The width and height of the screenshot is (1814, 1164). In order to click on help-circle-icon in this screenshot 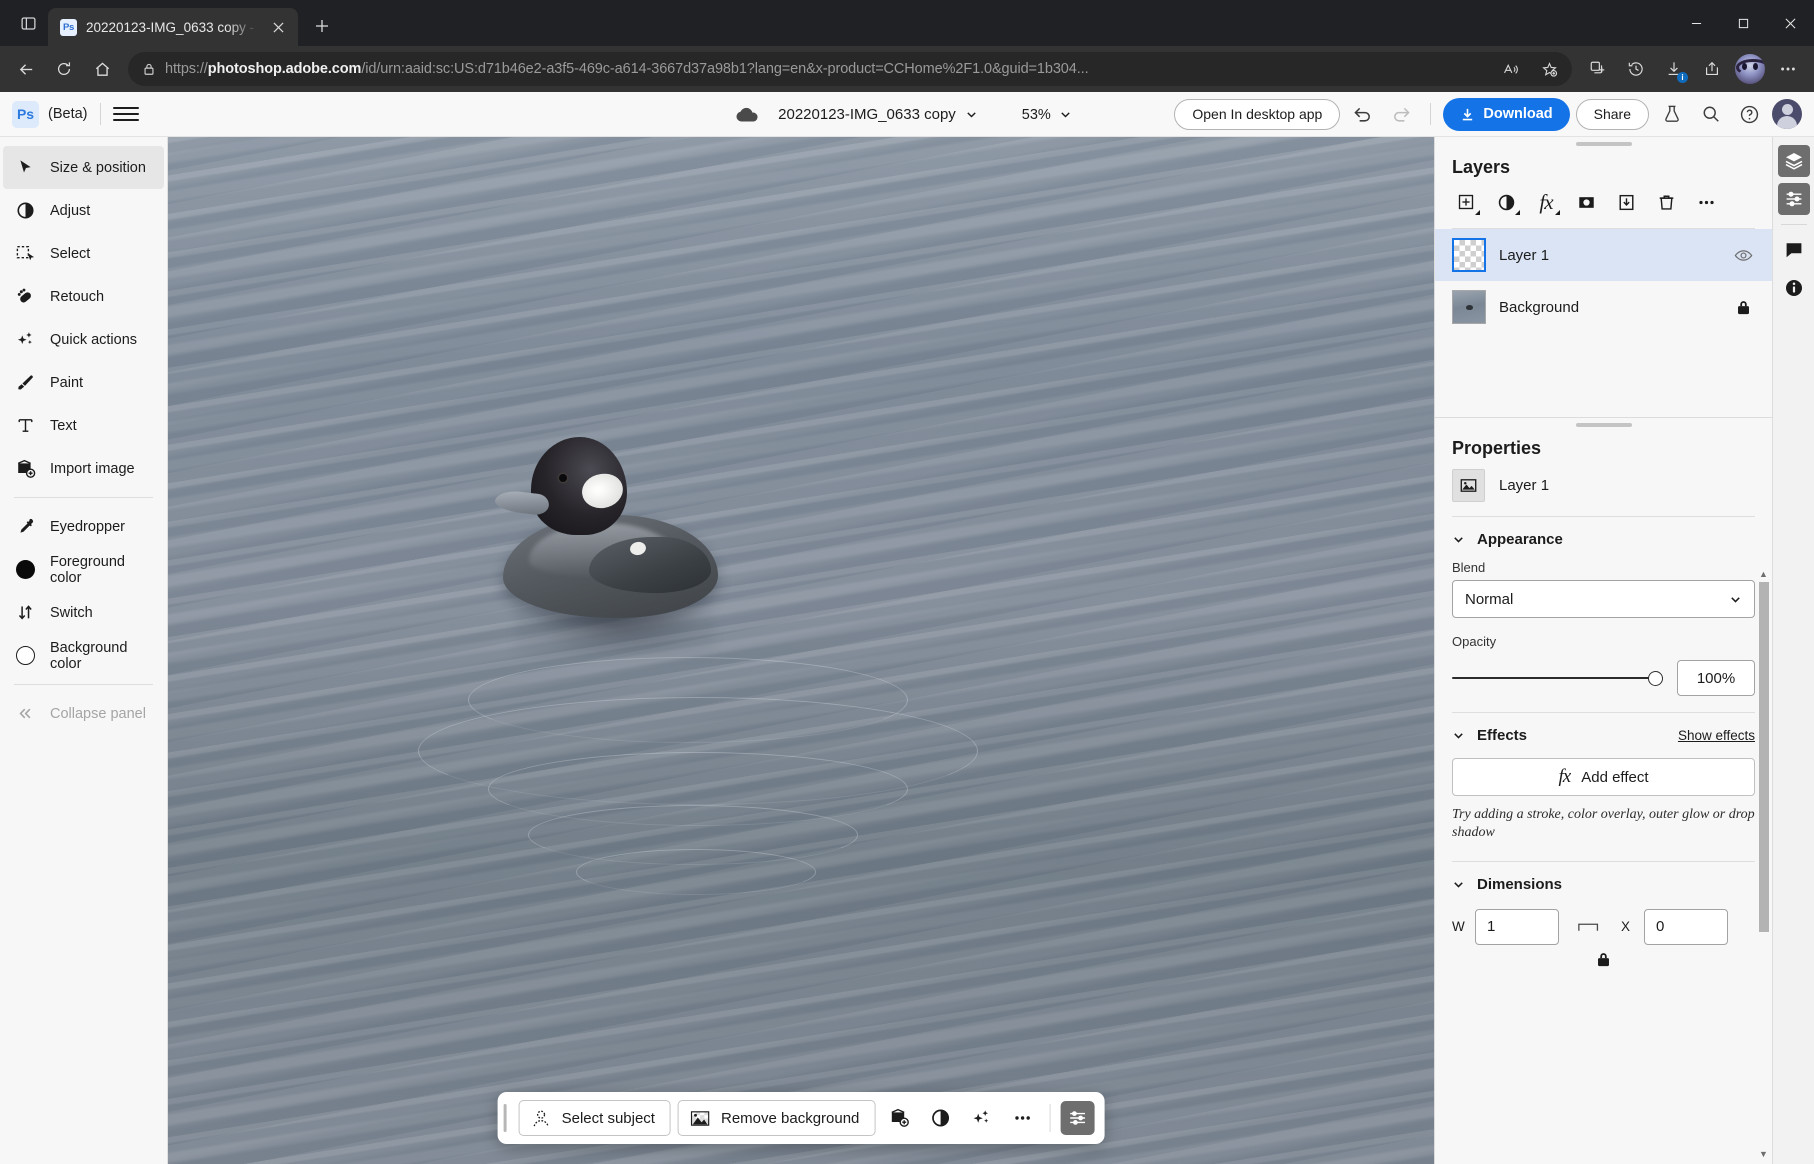, I will do `click(1749, 114)`.